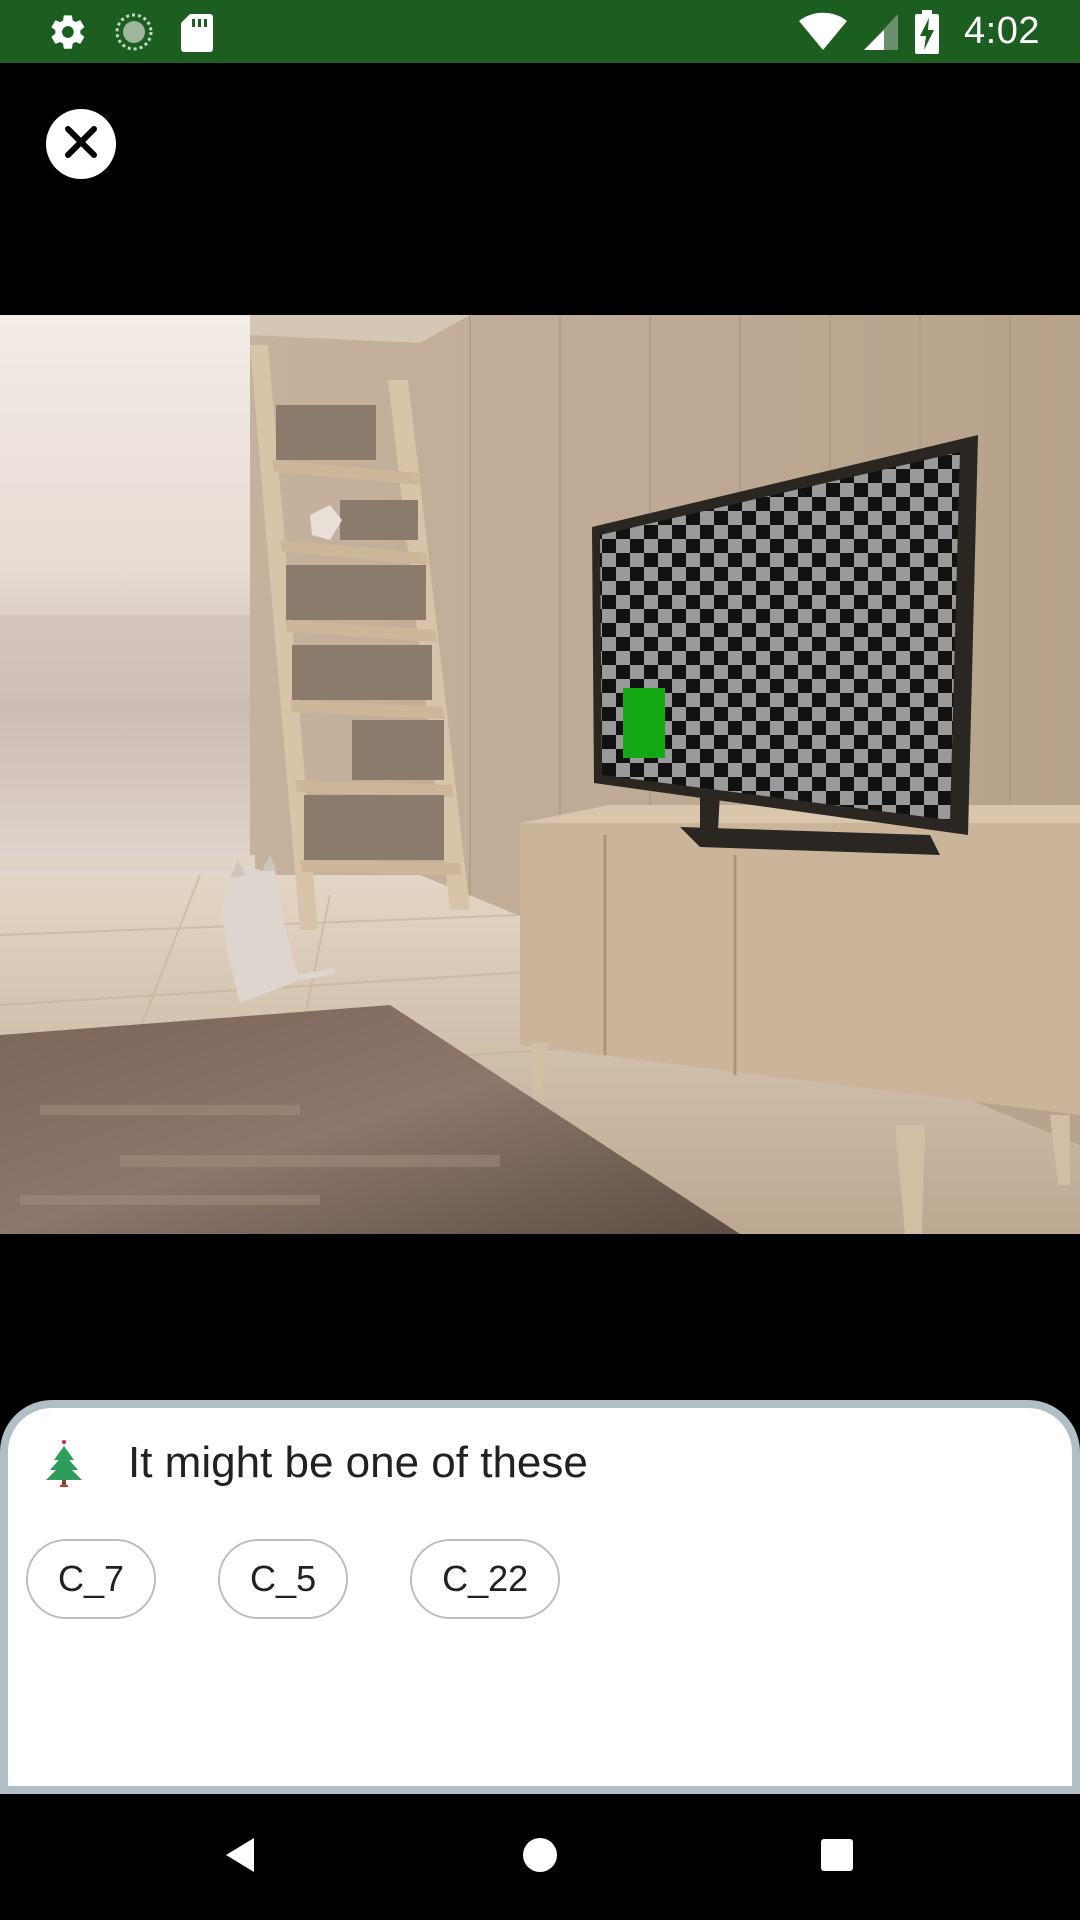 This screenshot has width=1080, height=1920. I want to click on status-left-icons, so click(131, 31).